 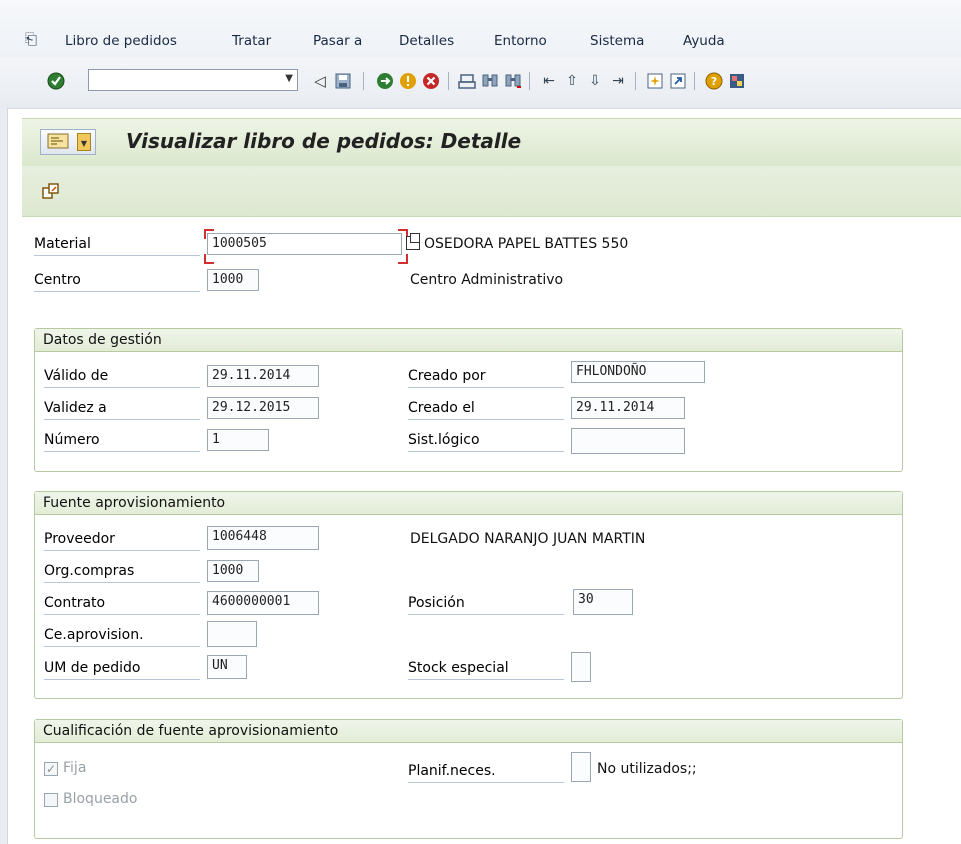 What do you see at coordinates (233, 280) in the screenshot?
I see `centro-field: 1000` at bounding box center [233, 280].